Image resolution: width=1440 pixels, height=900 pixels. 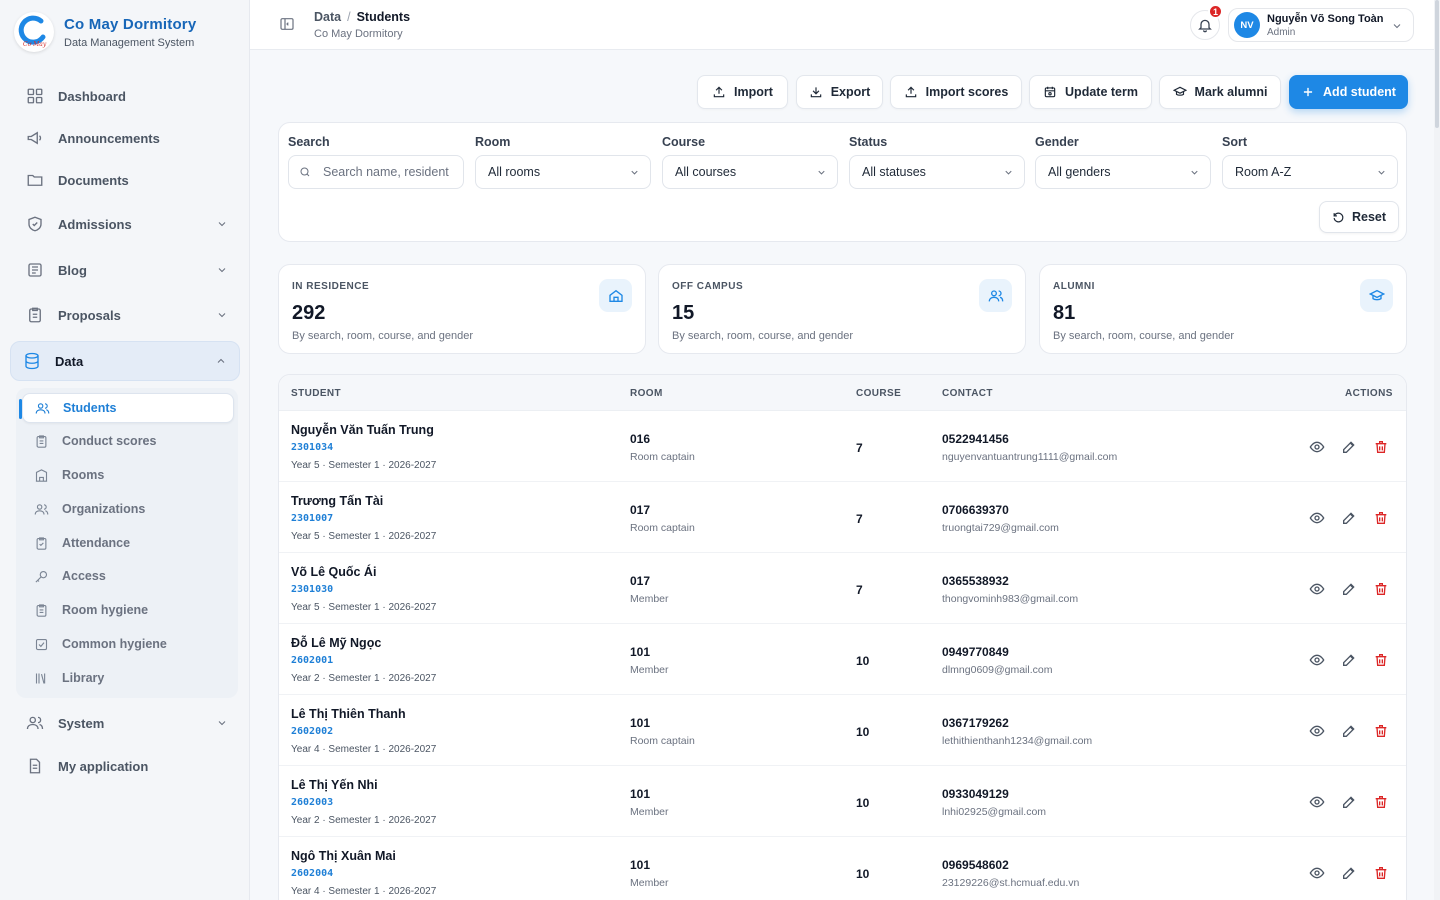 What do you see at coordinates (910, 92) in the screenshot?
I see `upload-icon` at bounding box center [910, 92].